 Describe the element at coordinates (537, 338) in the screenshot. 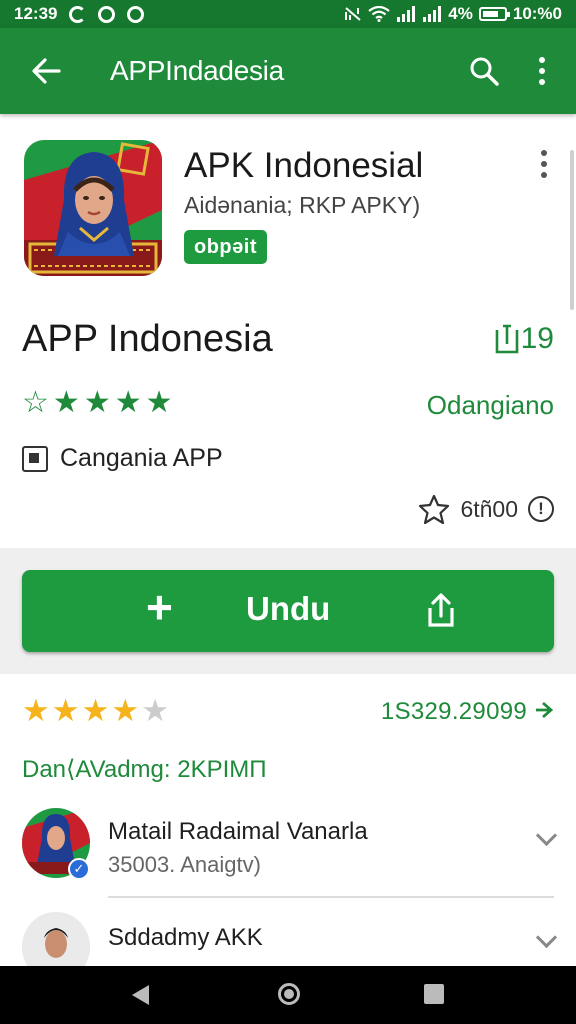

I see `size-value: 19` at that location.